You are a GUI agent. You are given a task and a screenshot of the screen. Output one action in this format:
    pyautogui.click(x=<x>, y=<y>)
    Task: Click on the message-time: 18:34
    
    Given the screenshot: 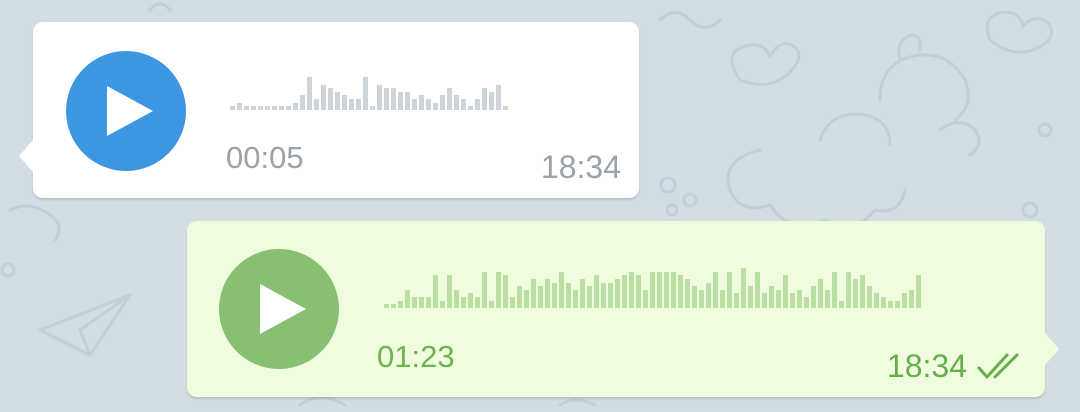 What is the action you would take?
    pyautogui.click(x=926, y=366)
    